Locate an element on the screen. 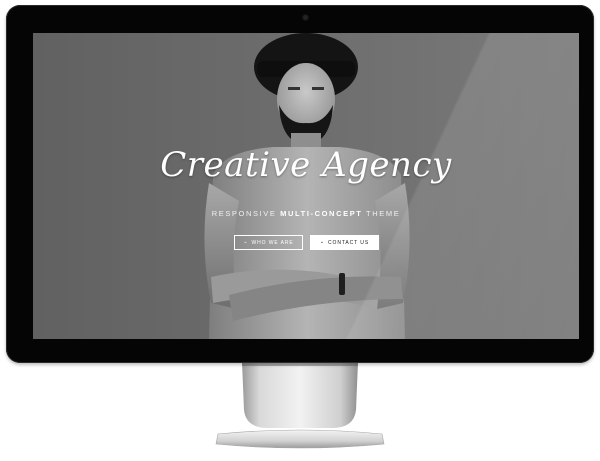  hero-subtitle: RESPONSIVE MULTI-CONCEPT THEME is located at coordinates (306, 213).